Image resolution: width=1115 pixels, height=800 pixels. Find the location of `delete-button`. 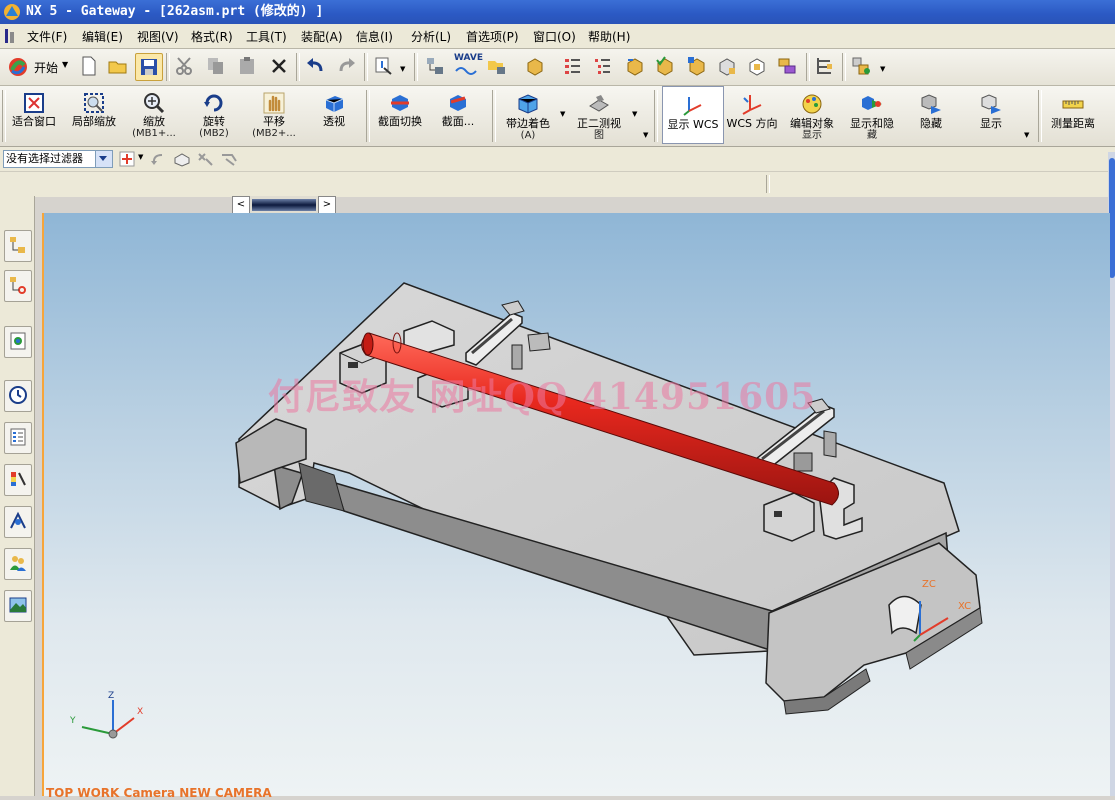

delete-button is located at coordinates (279, 66).